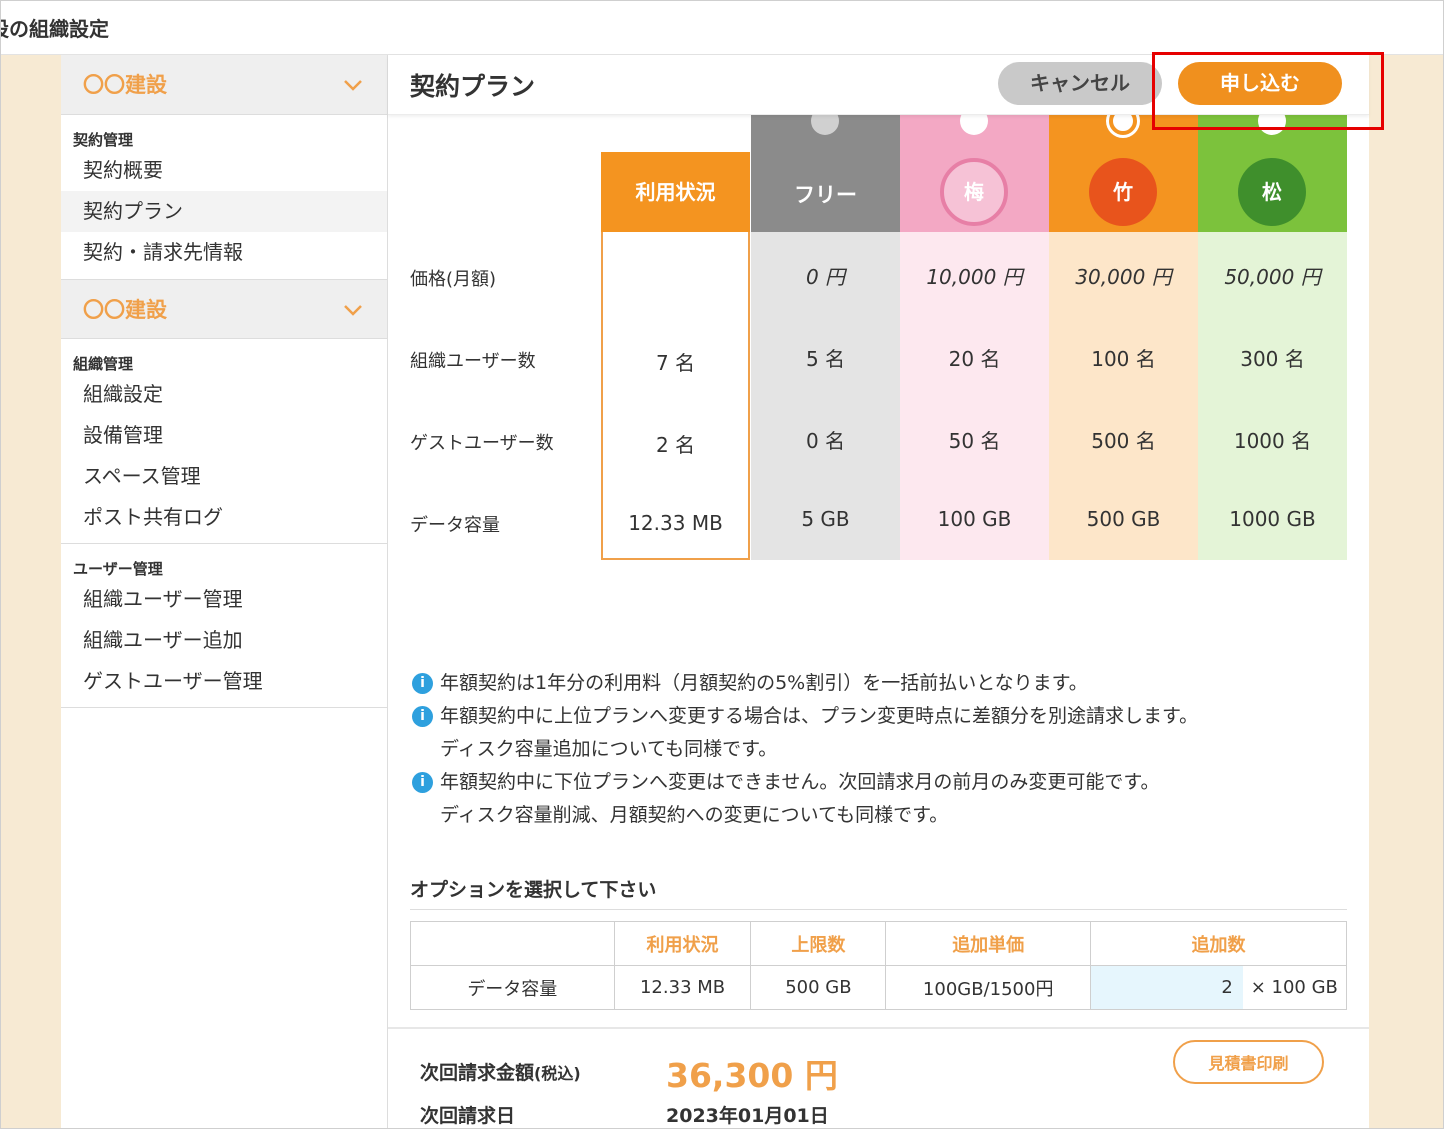 The width and height of the screenshot is (1444, 1129). Describe the element at coordinates (1268, 91) in the screenshot. I see `highlight-box` at that location.